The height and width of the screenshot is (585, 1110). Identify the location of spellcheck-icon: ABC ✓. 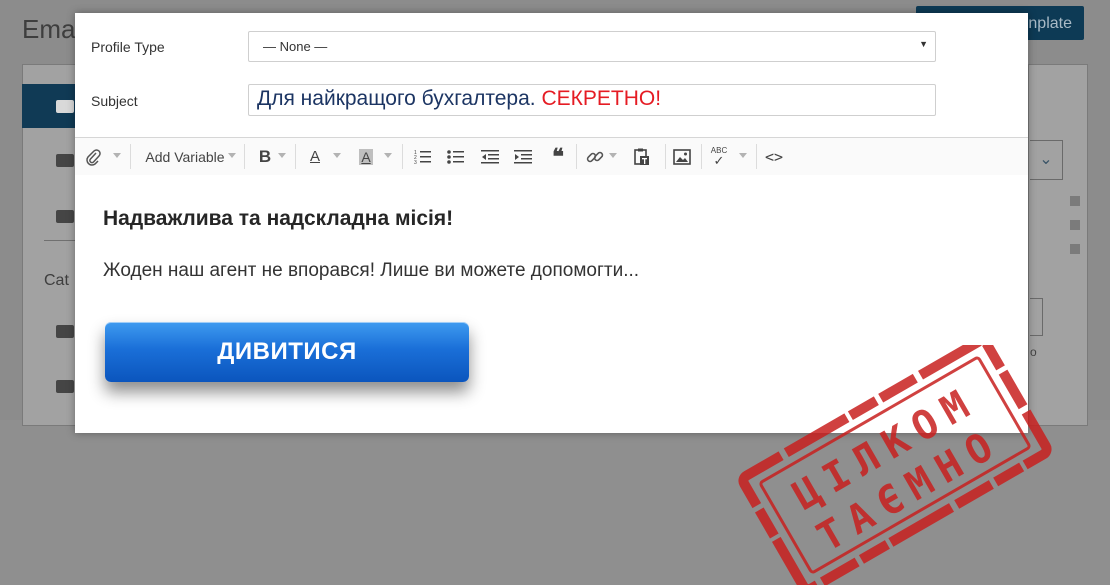
(719, 156).